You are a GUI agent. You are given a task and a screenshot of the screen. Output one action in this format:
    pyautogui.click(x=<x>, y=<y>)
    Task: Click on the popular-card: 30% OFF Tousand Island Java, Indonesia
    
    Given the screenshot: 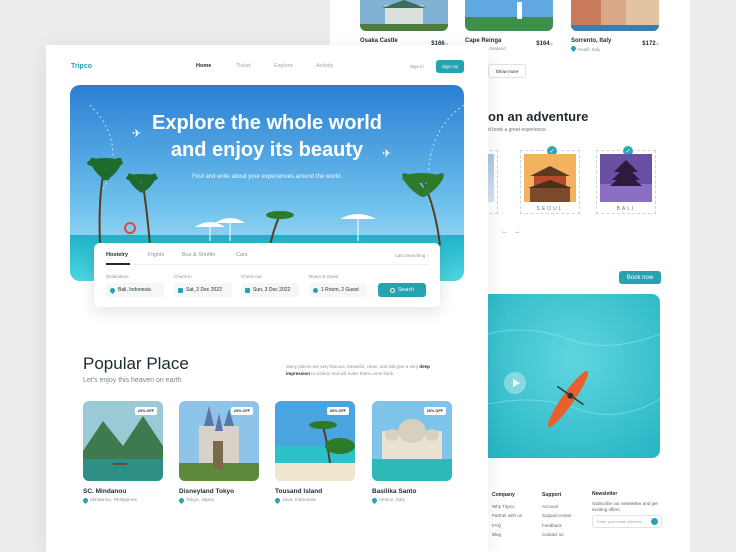 What is the action you would take?
    pyautogui.click(x=314, y=453)
    